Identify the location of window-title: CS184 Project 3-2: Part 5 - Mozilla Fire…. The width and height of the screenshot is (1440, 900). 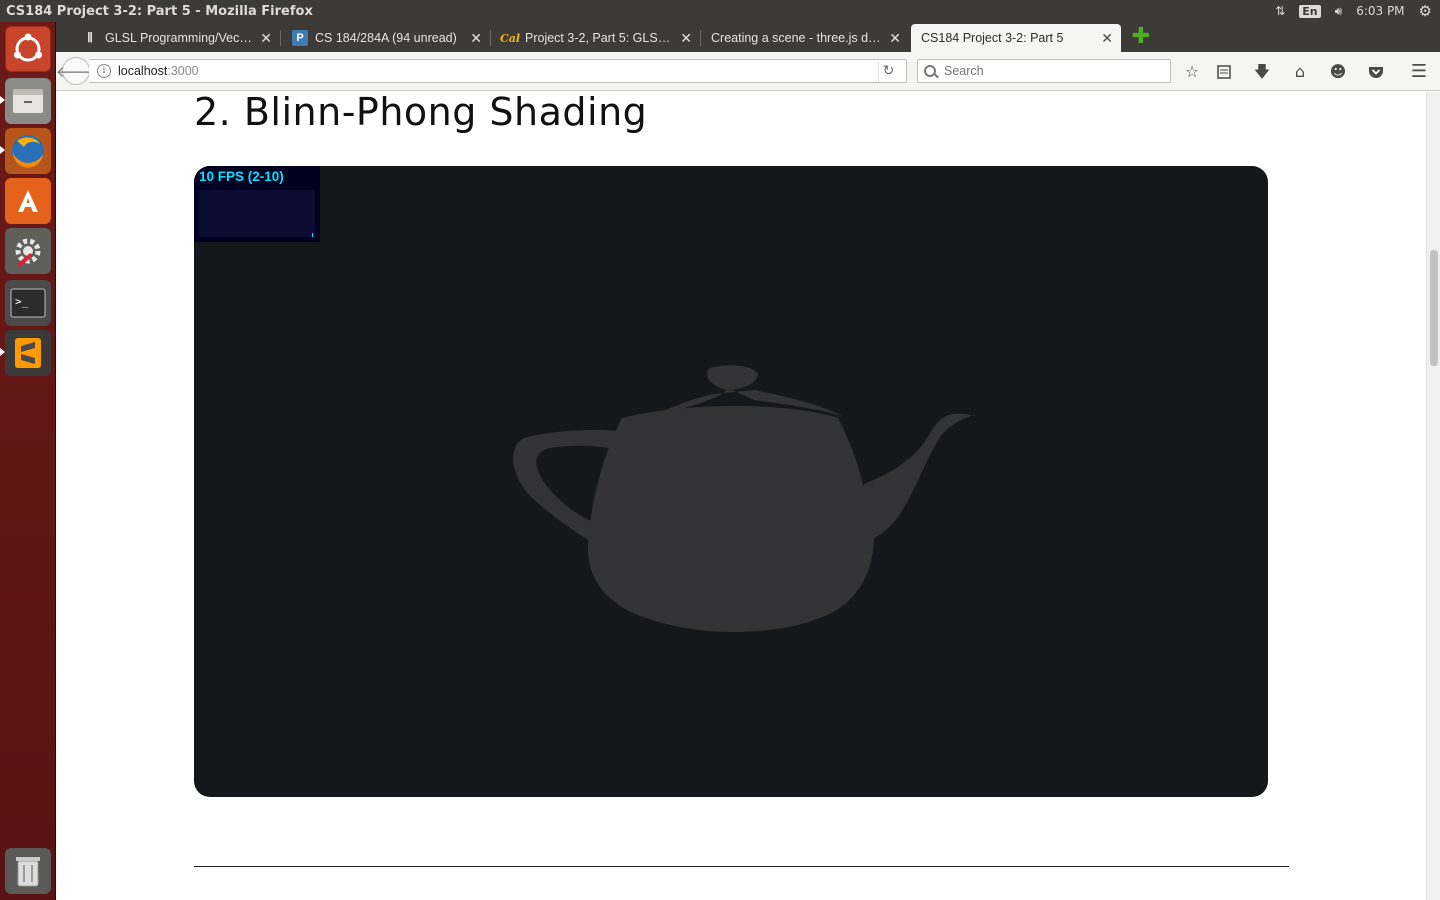
(159, 11).